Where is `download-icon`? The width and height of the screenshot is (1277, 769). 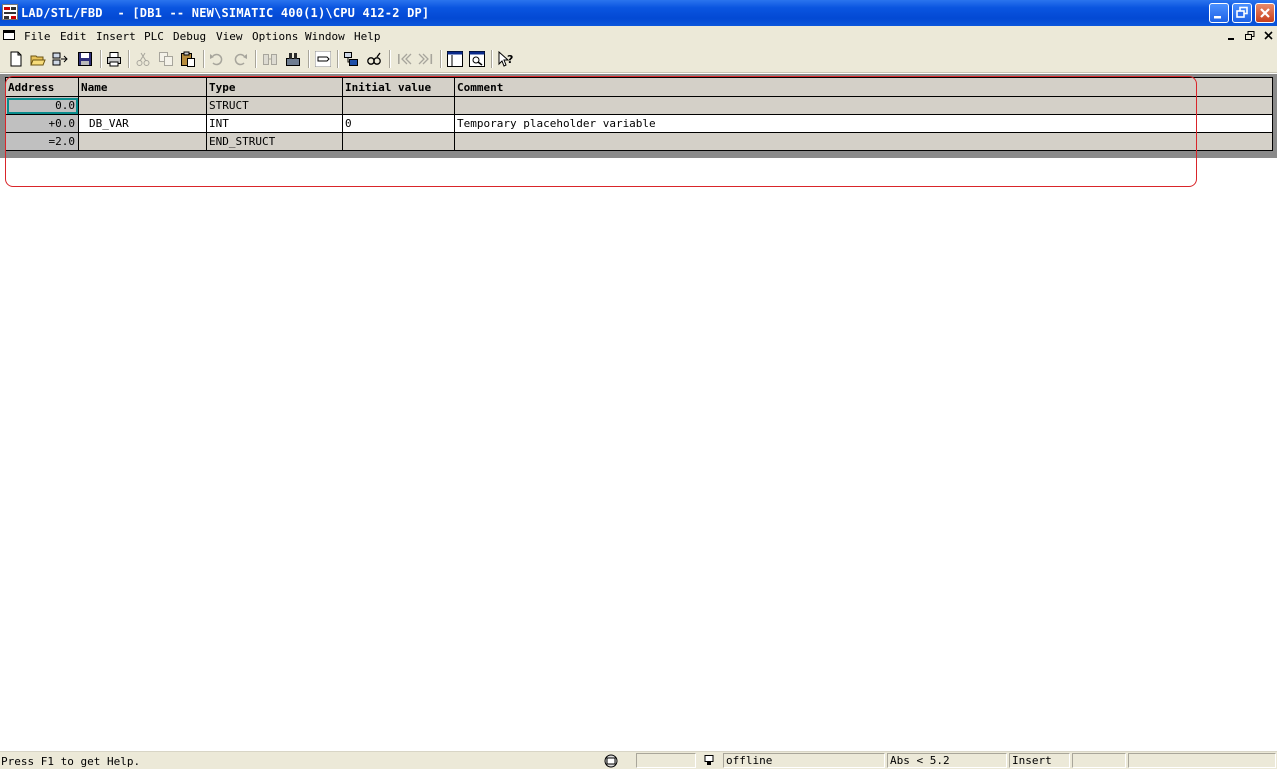 download-icon is located at coordinates (270, 59).